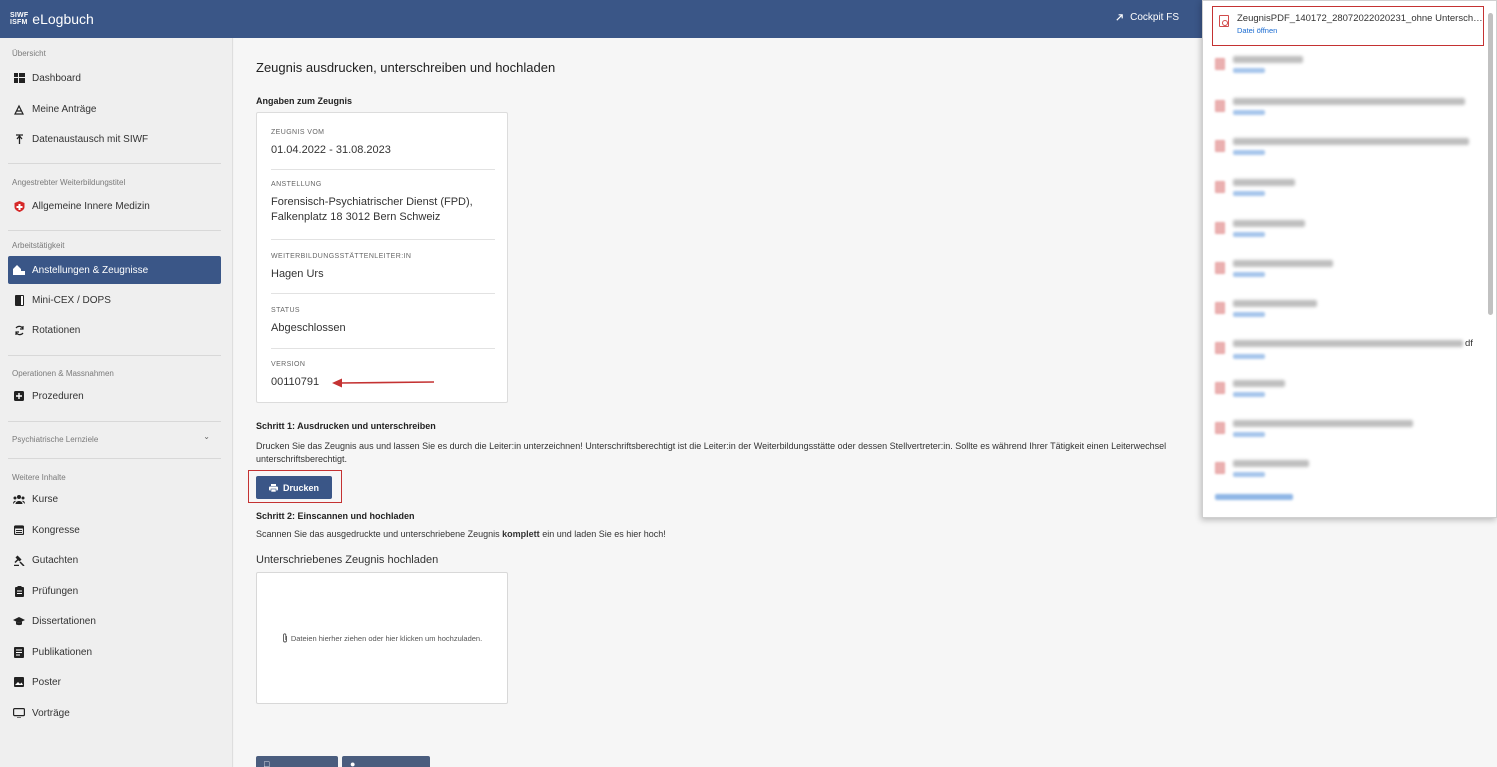 This screenshot has width=1497, height=767. What do you see at coordinates (335, 516) in the screenshot?
I see `step2-title: Schritt 2: Einscannen und hochladen` at bounding box center [335, 516].